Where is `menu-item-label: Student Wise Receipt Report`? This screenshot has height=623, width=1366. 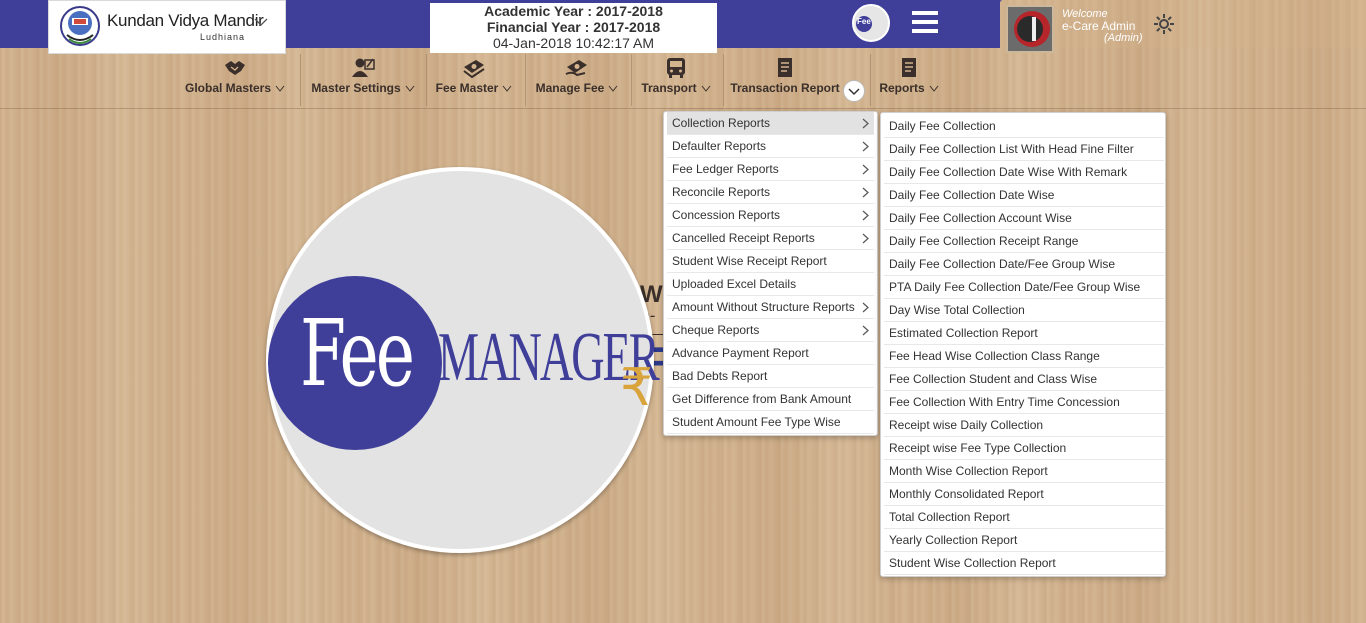 menu-item-label: Student Wise Receipt Report is located at coordinates (749, 261).